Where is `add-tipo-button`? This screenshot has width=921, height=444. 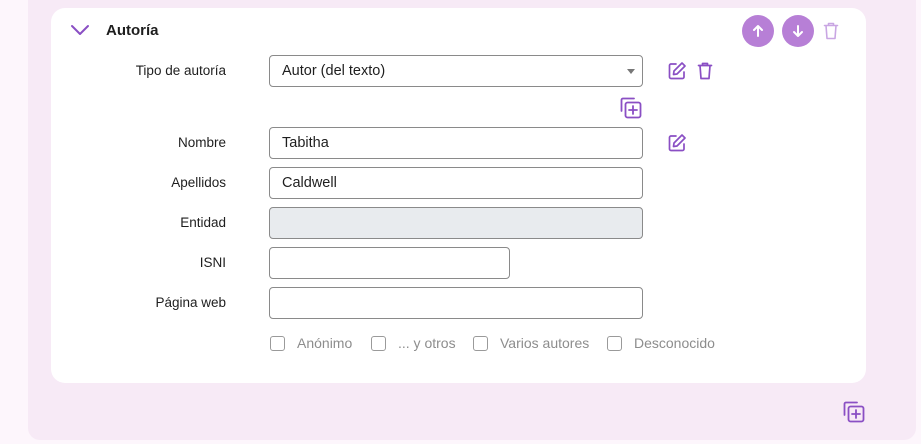
add-tipo-button is located at coordinates (631, 110).